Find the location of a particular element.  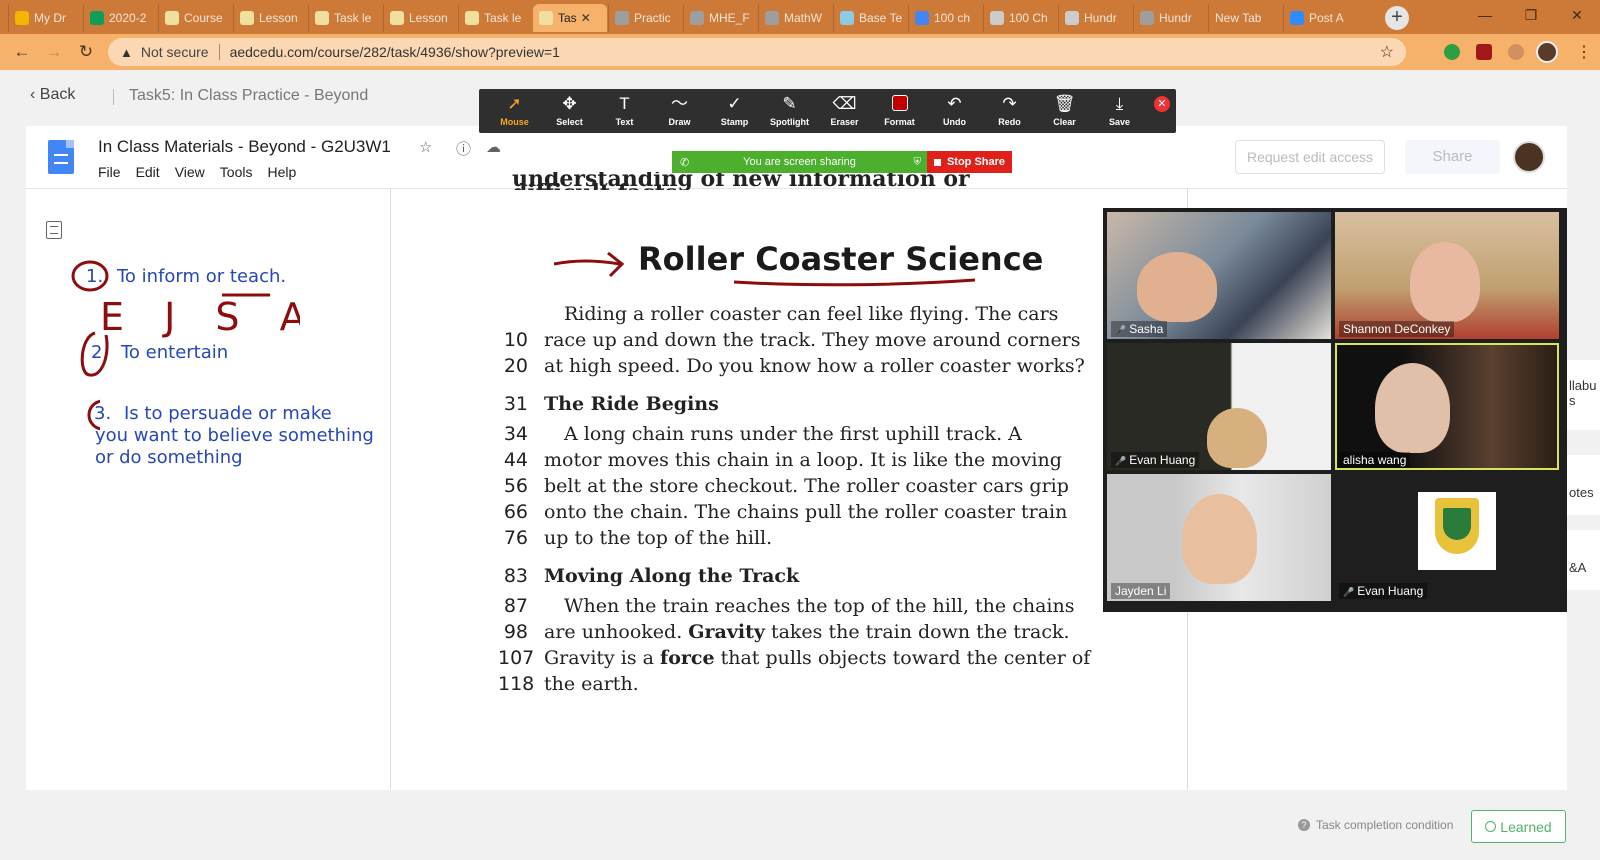

stop-share-button: Stop Share is located at coordinates (969, 162).